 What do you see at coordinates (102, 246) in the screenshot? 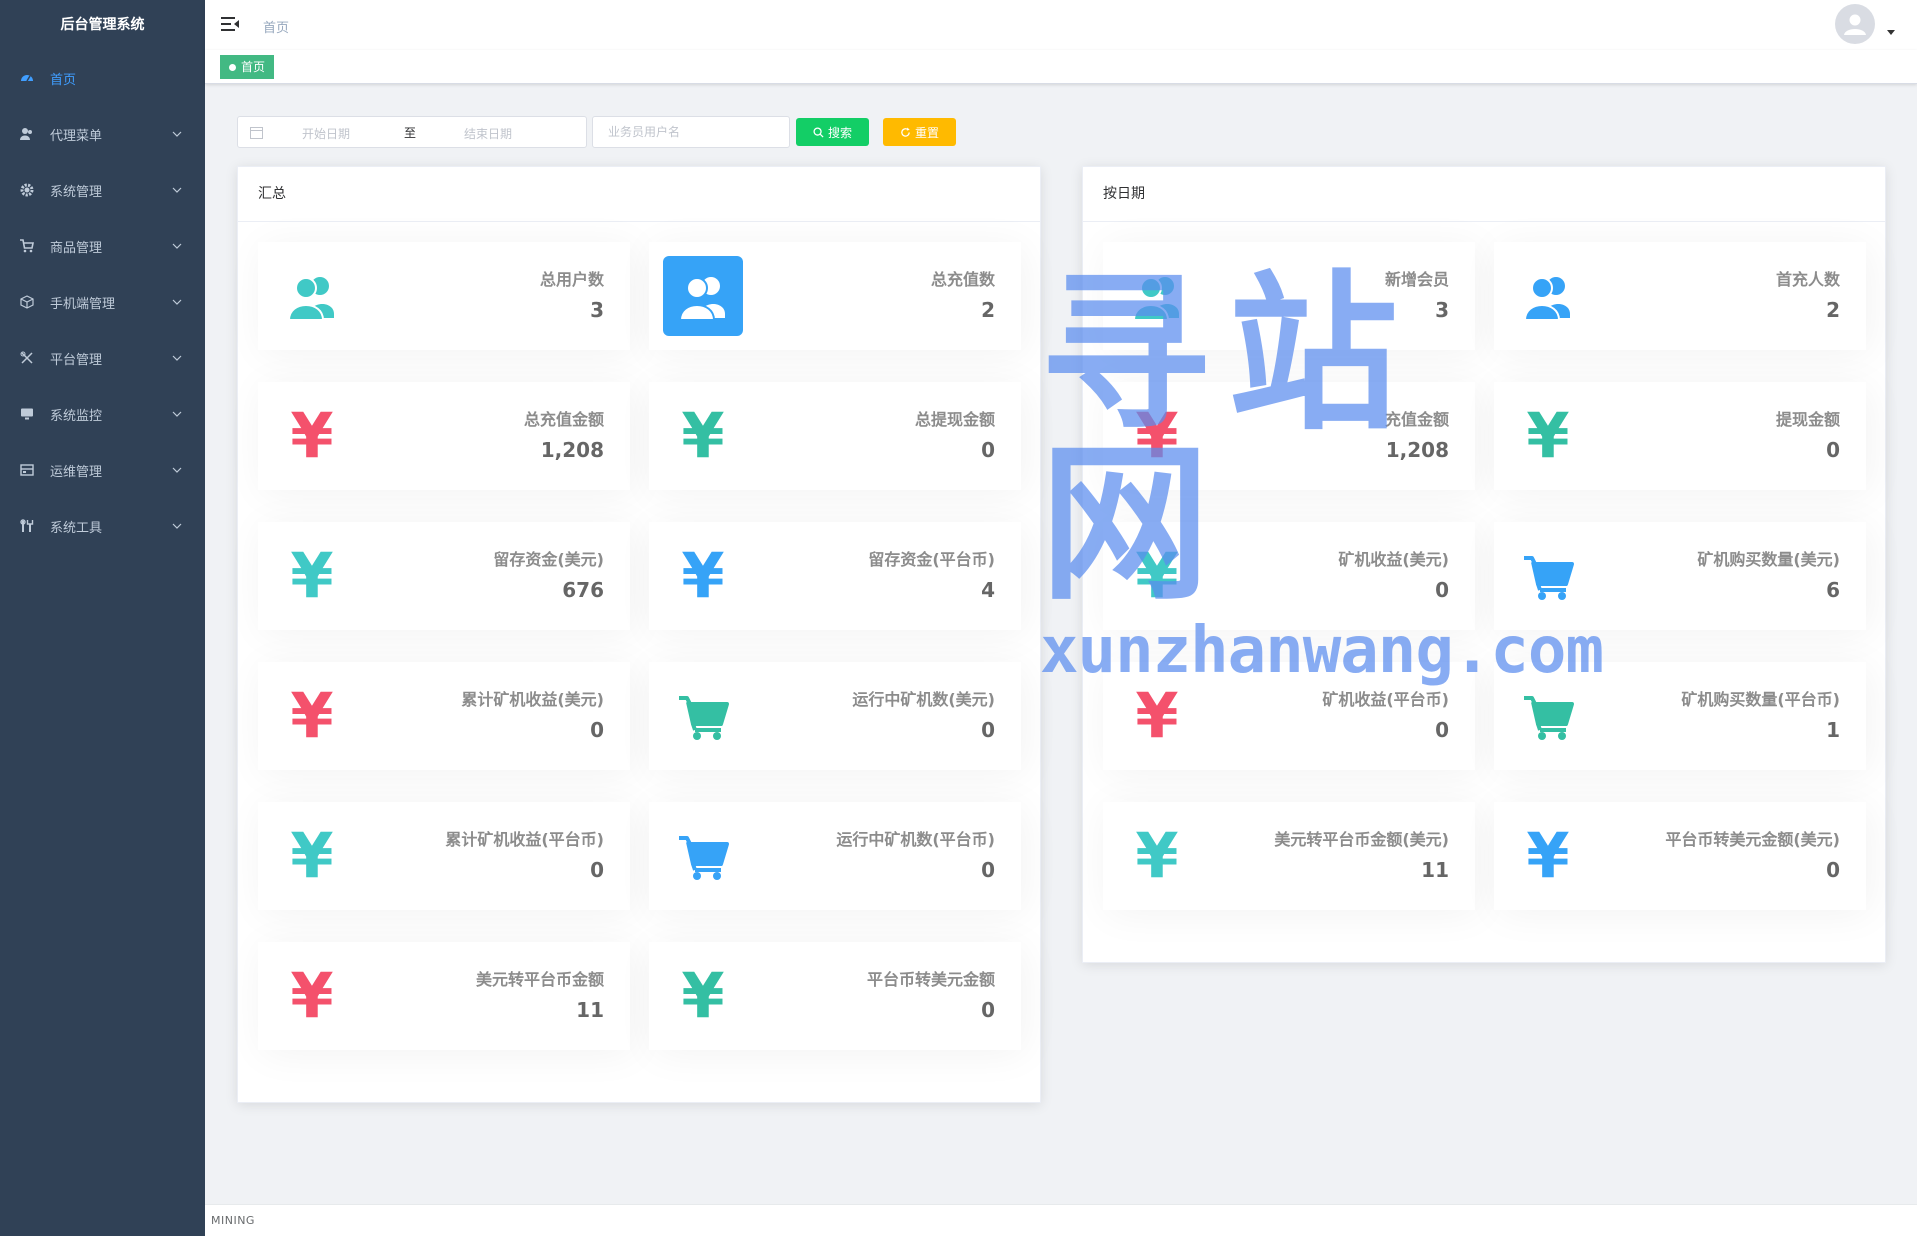
I see `sidebar-item-3: 商品管理` at bounding box center [102, 246].